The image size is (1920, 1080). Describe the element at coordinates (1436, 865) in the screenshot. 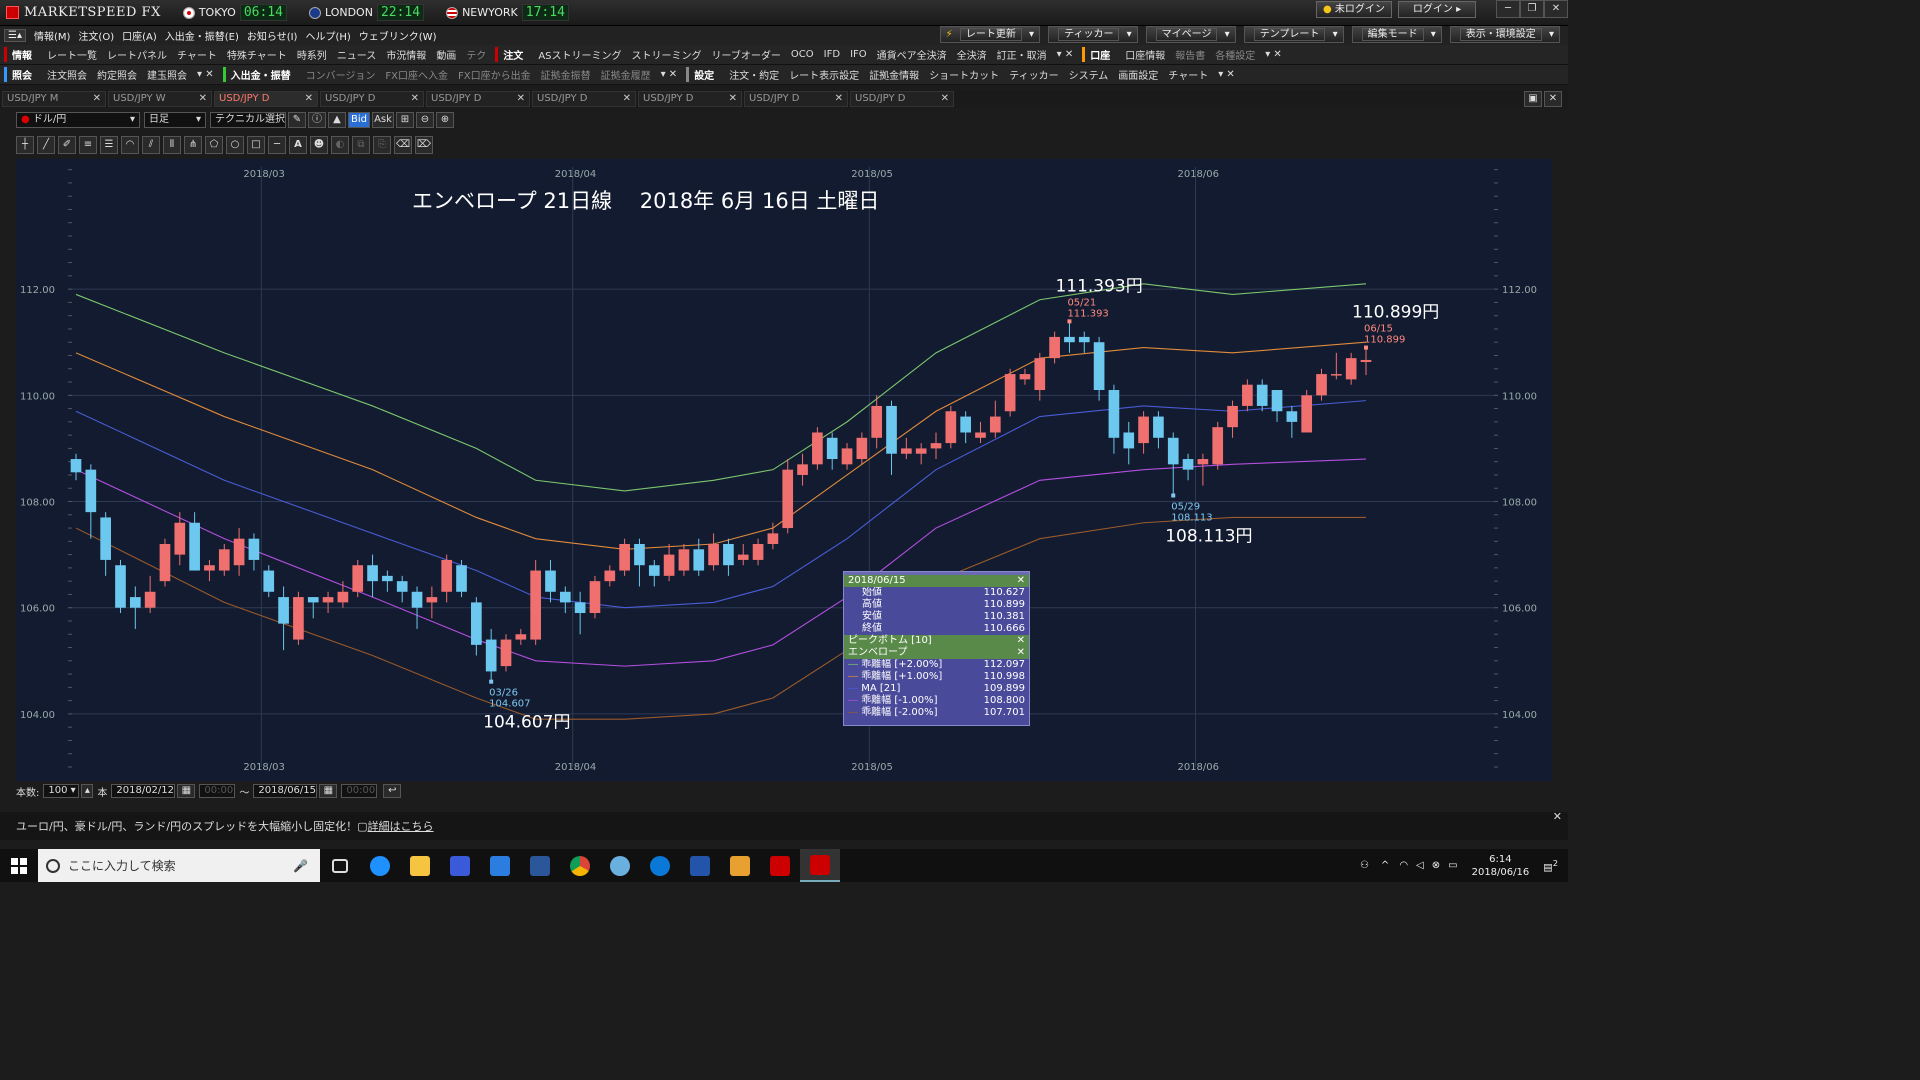

I see `status-icon: ⊗` at that location.